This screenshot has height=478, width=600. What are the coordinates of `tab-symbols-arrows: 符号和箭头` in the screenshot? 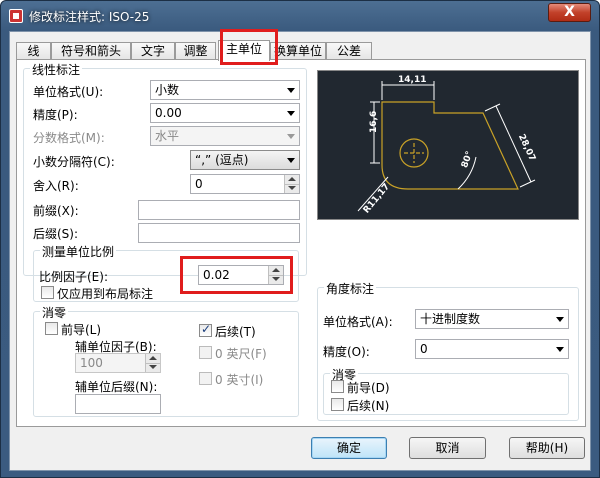 It's located at (91, 51).